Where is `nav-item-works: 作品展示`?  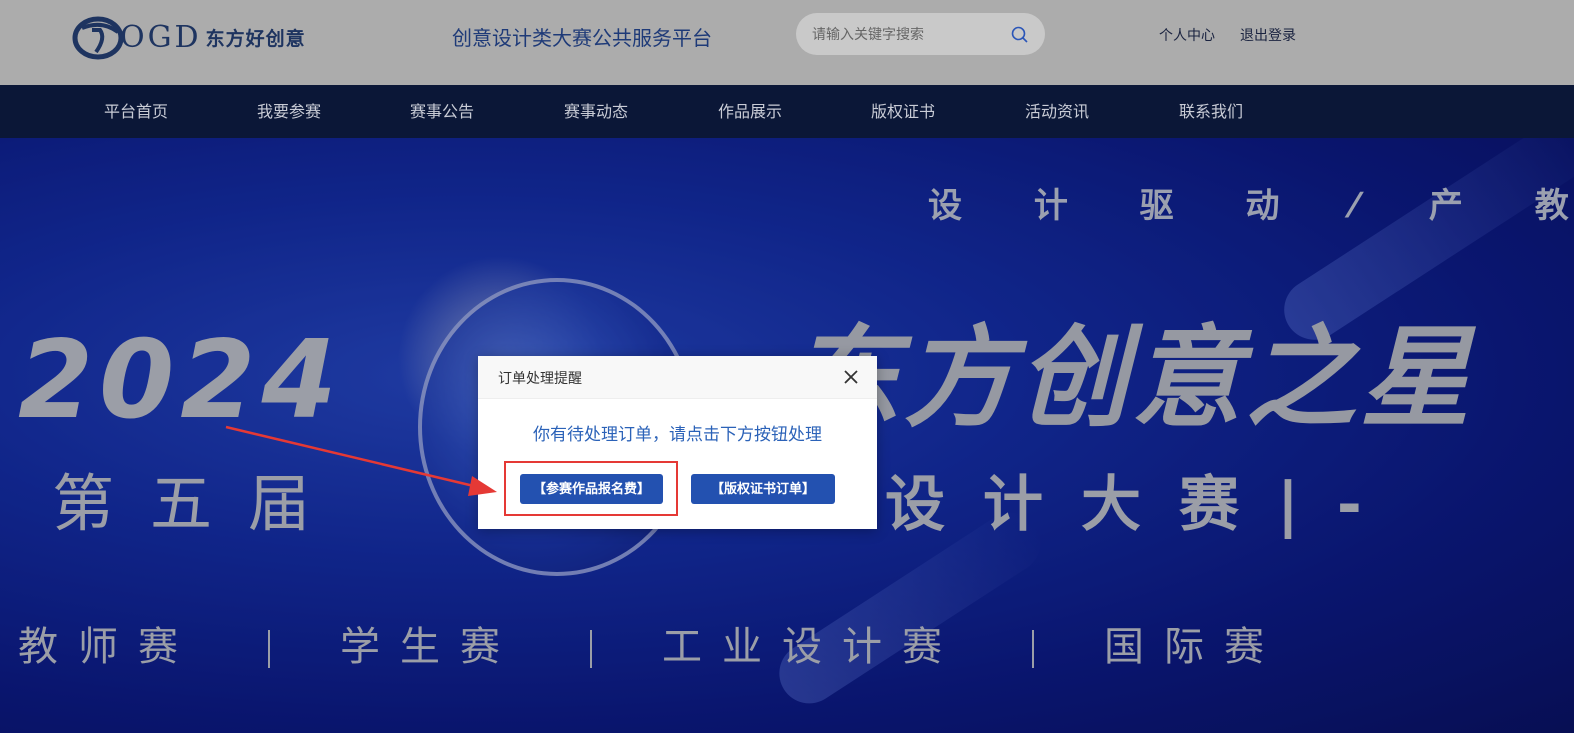
nav-item-works: 作品展示 is located at coordinates (750, 111).